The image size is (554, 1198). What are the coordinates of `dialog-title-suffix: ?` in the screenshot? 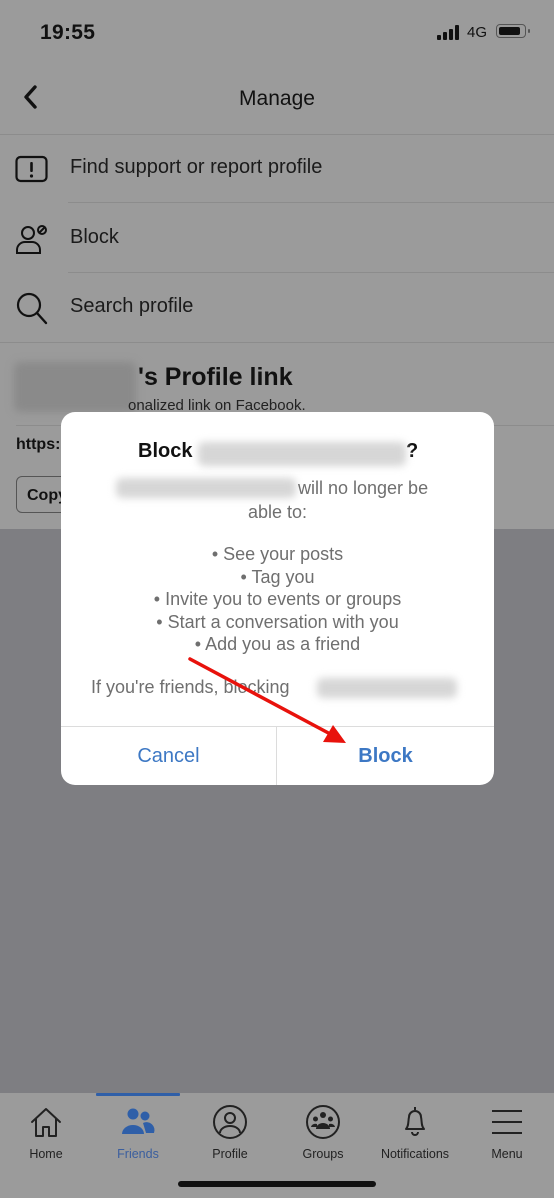 It's located at (412, 451).